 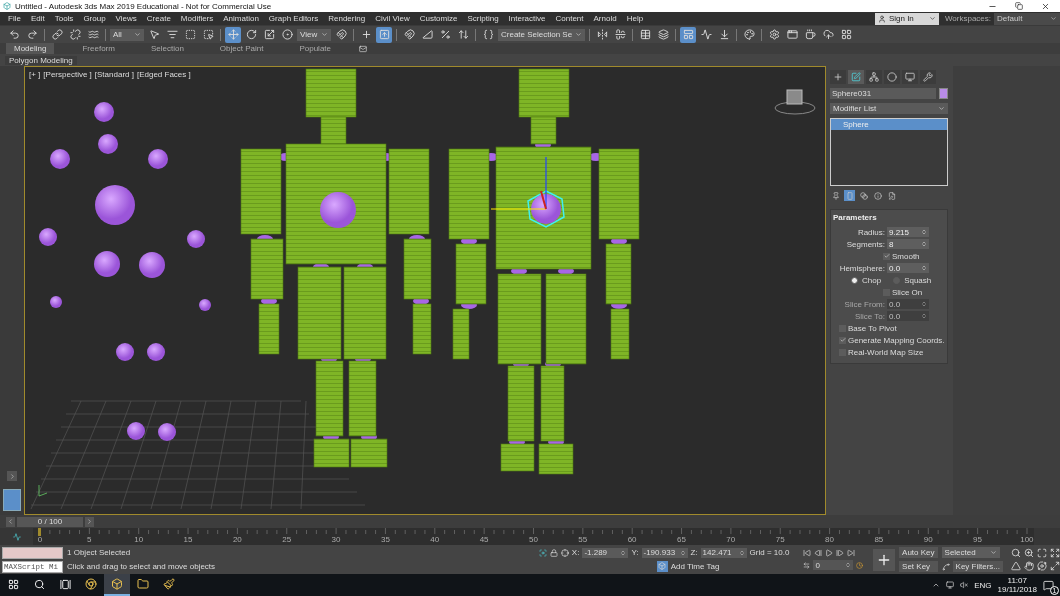 I want to click on rollout-title: Parameters, so click(x=889, y=217).